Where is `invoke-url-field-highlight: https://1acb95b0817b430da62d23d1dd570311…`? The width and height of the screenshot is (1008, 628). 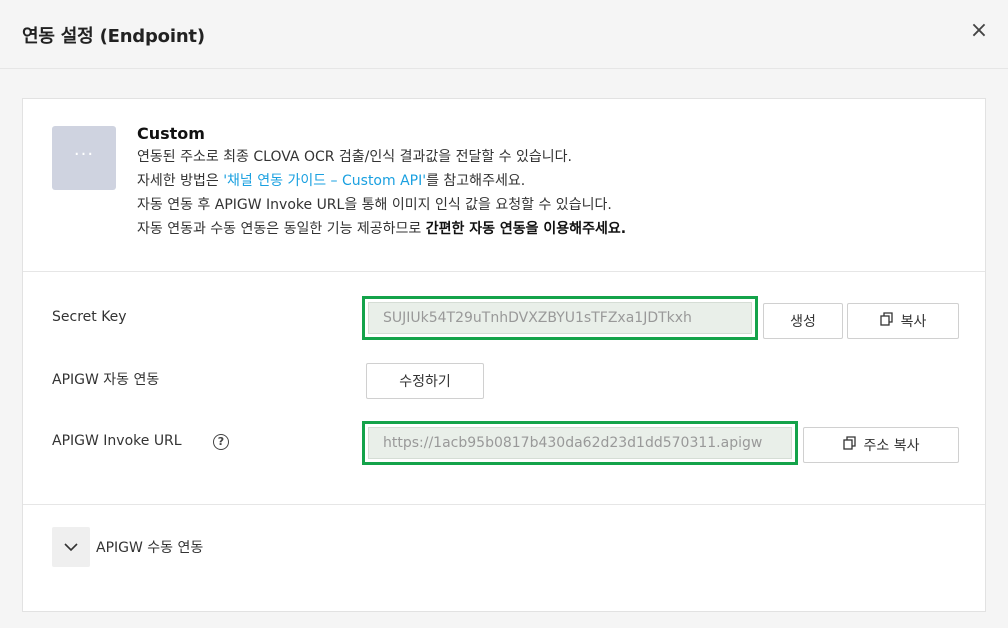 invoke-url-field-highlight: https://1acb95b0817b430da62d23d1dd570311… is located at coordinates (580, 443).